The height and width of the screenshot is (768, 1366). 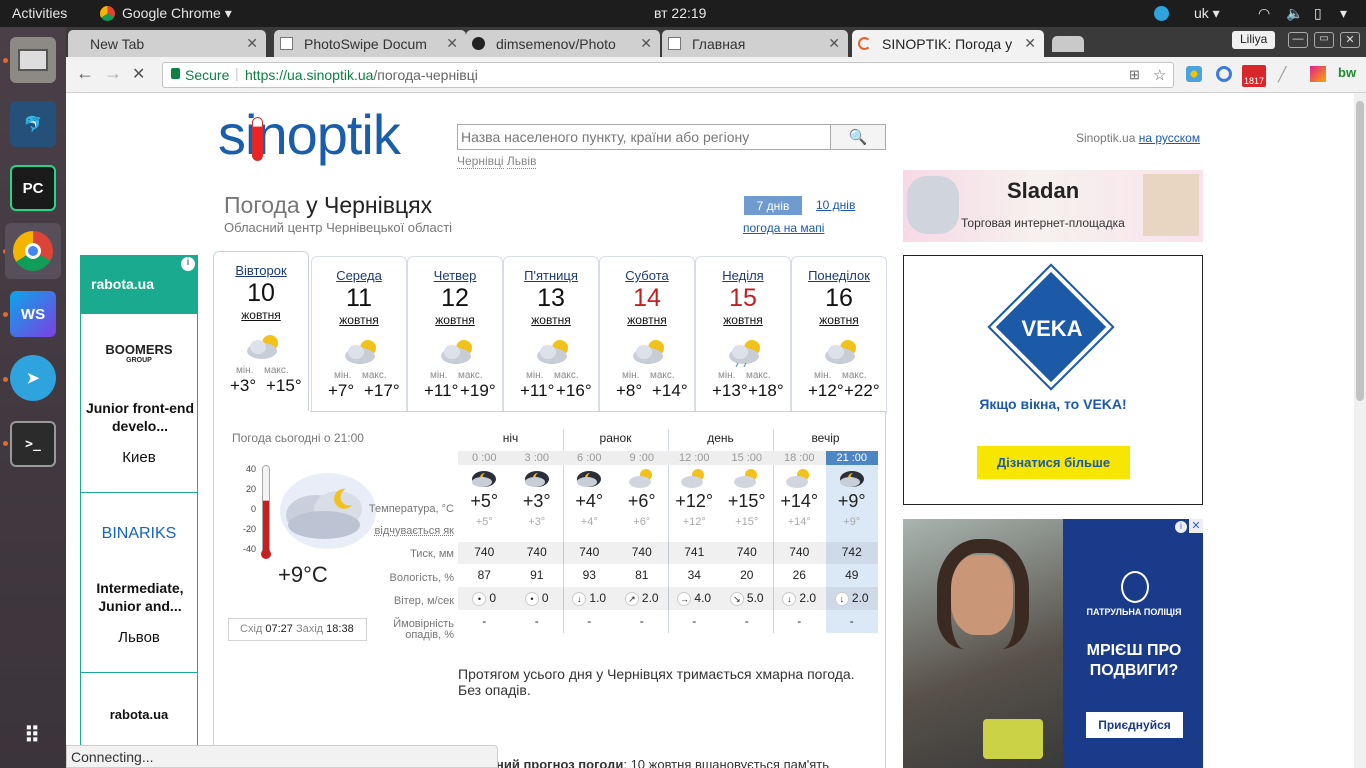 What do you see at coordinates (1360, 430) in the screenshot?
I see `page-scrollbar` at bounding box center [1360, 430].